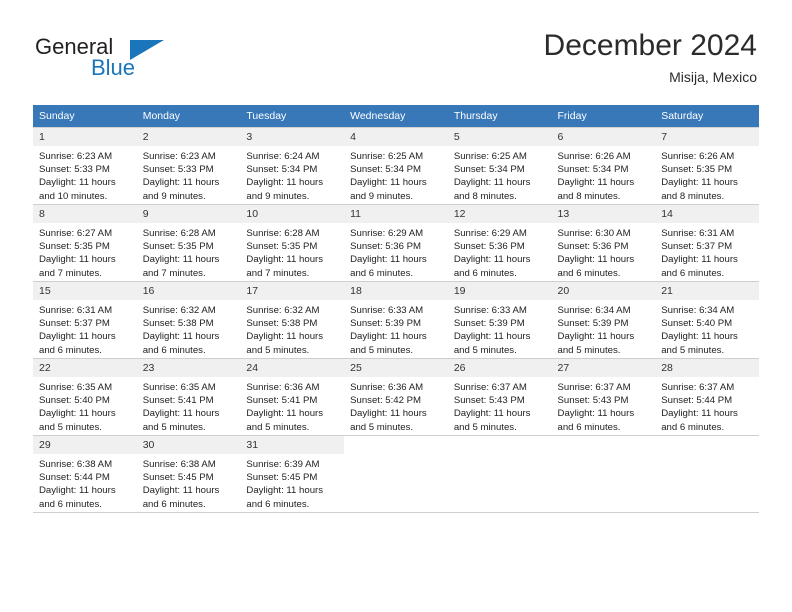 The width and height of the screenshot is (792, 612). What do you see at coordinates (698, 310) in the screenshot?
I see `day-sunrise-text: Sunrise: 6:34 AM` at bounding box center [698, 310].